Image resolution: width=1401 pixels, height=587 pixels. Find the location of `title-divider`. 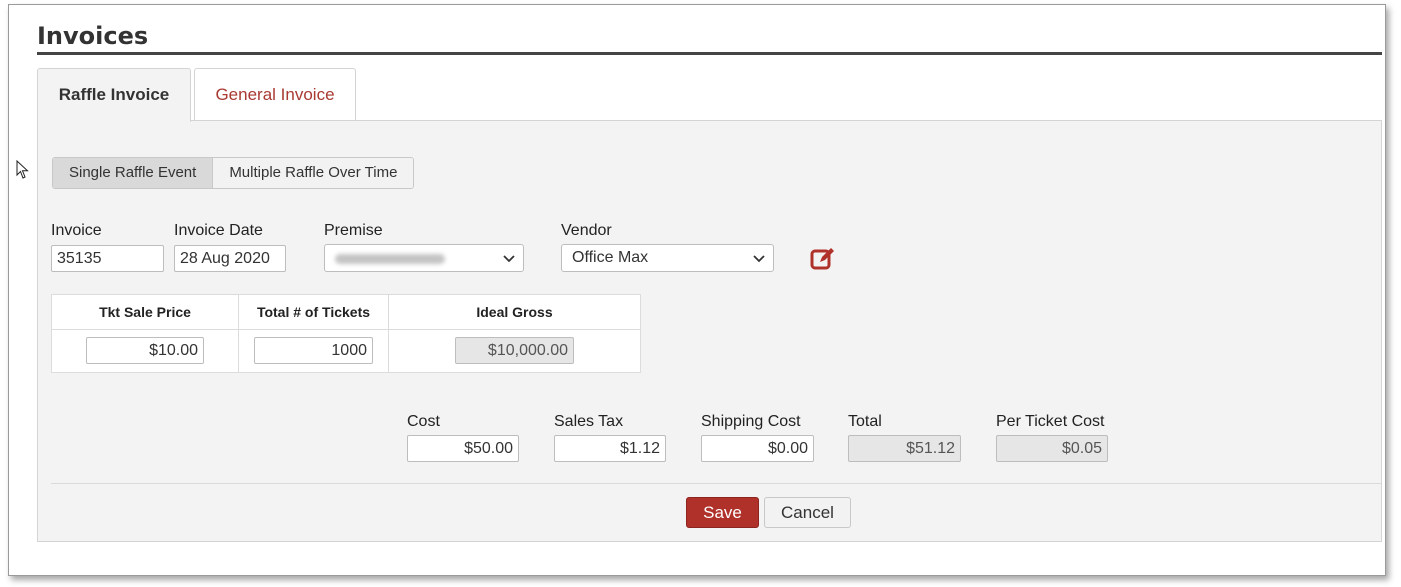

title-divider is located at coordinates (709, 53).